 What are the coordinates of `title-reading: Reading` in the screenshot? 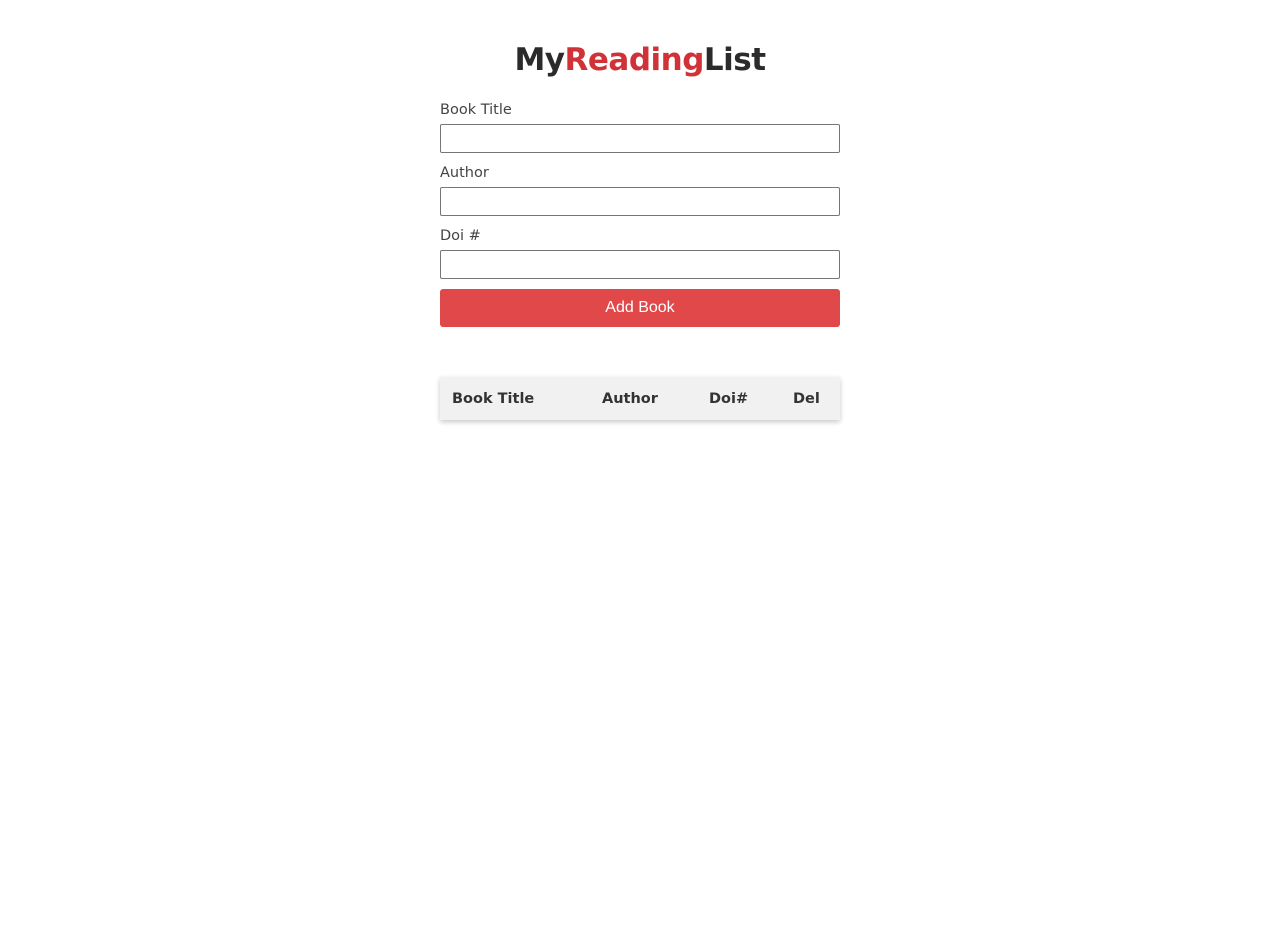 It's located at (634, 60).